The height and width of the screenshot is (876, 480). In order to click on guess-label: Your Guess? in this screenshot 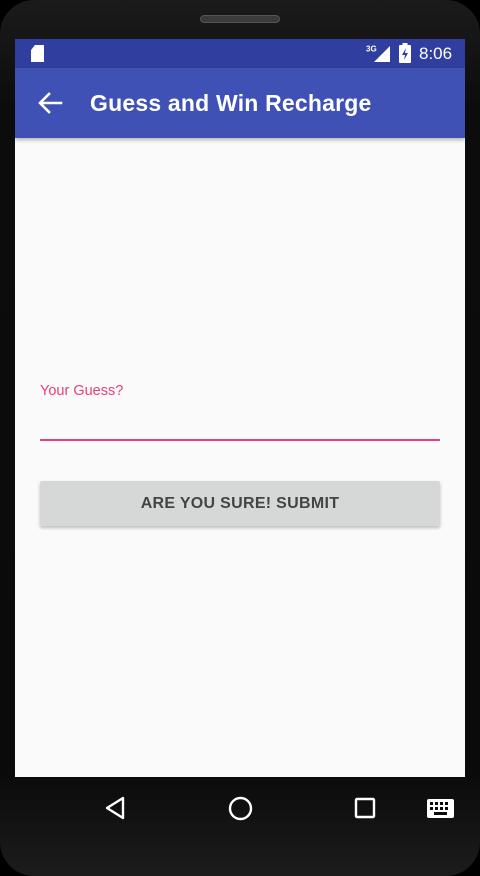, I will do `click(82, 391)`.